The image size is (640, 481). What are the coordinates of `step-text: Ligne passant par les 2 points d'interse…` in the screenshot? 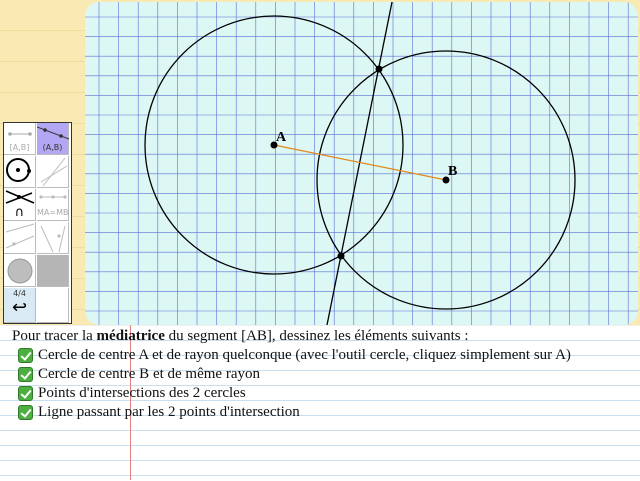 It's located at (169, 412).